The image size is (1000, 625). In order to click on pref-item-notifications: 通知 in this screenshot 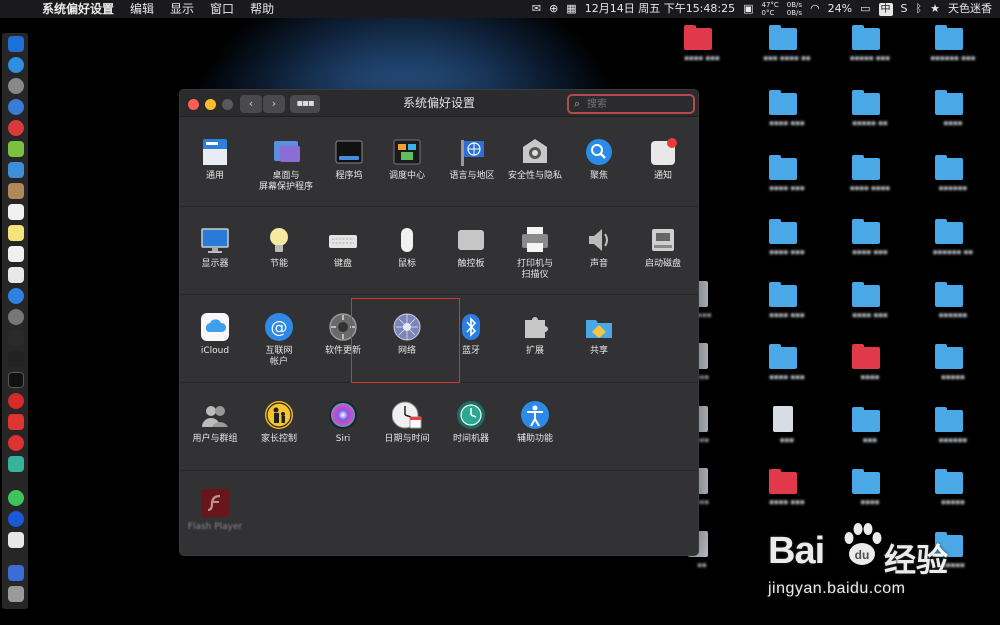, I will do `click(663, 159)`.